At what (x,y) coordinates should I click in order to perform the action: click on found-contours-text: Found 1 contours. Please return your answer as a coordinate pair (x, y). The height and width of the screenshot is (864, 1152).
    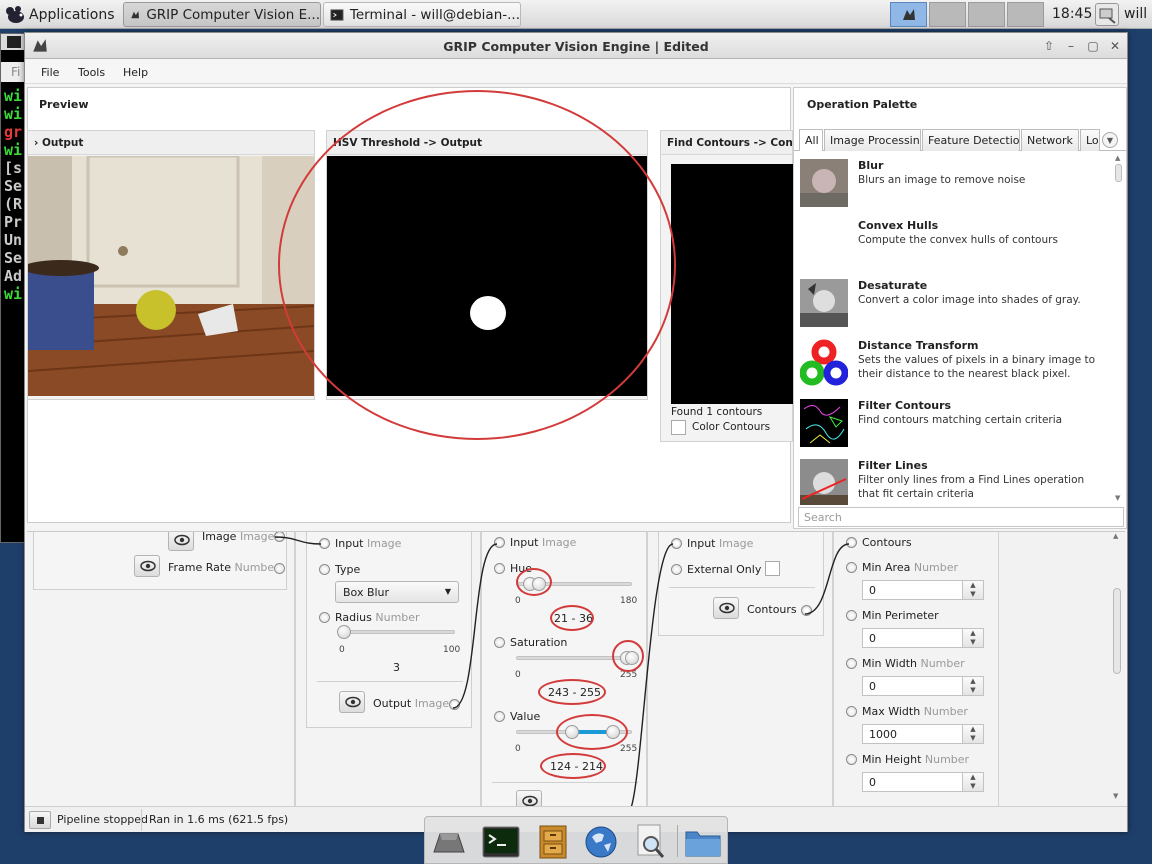
    Looking at the image, I should click on (717, 412).